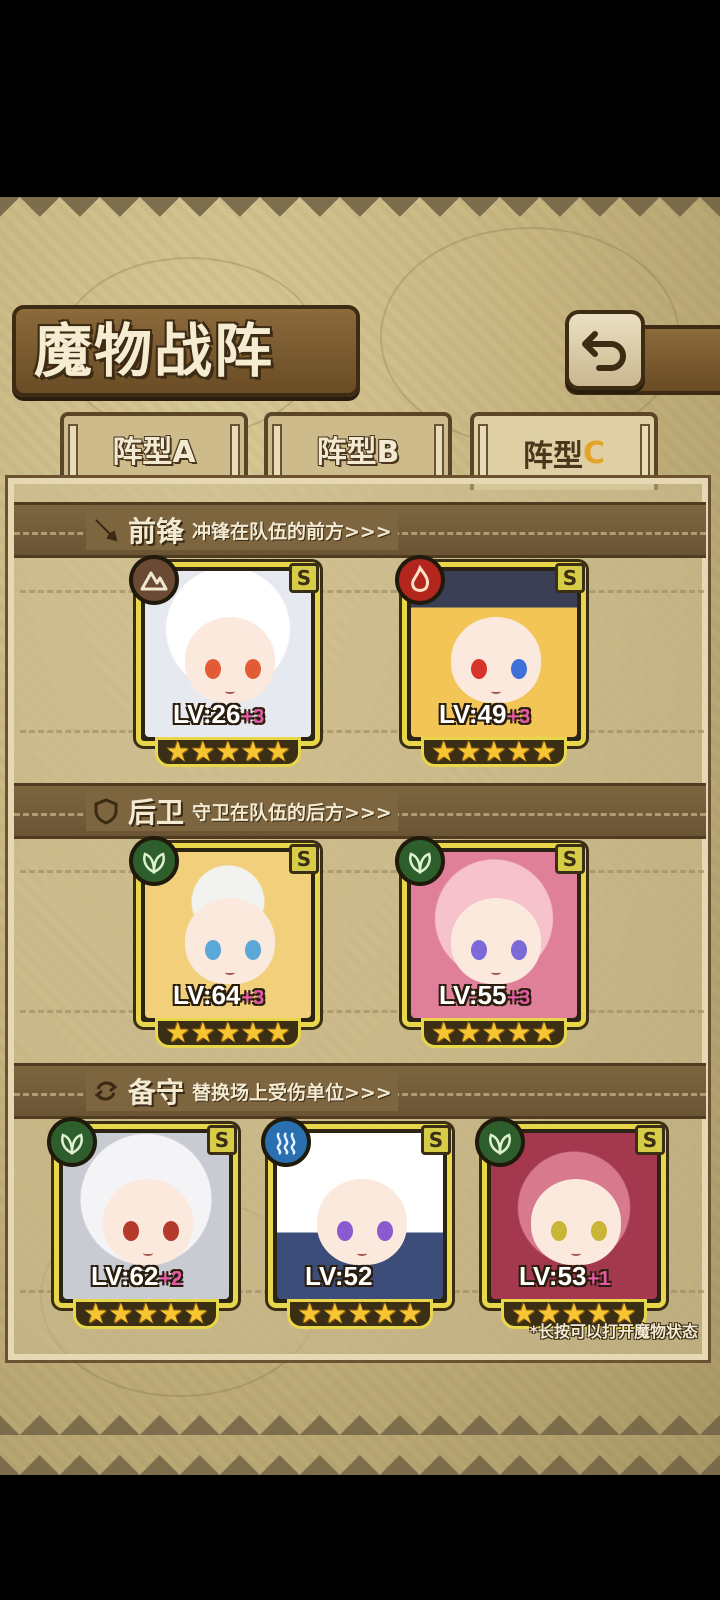 The width and height of the screenshot is (720, 1600). What do you see at coordinates (156, 531) in the screenshot?
I see `section-title-front: 前锋` at bounding box center [156, 531].